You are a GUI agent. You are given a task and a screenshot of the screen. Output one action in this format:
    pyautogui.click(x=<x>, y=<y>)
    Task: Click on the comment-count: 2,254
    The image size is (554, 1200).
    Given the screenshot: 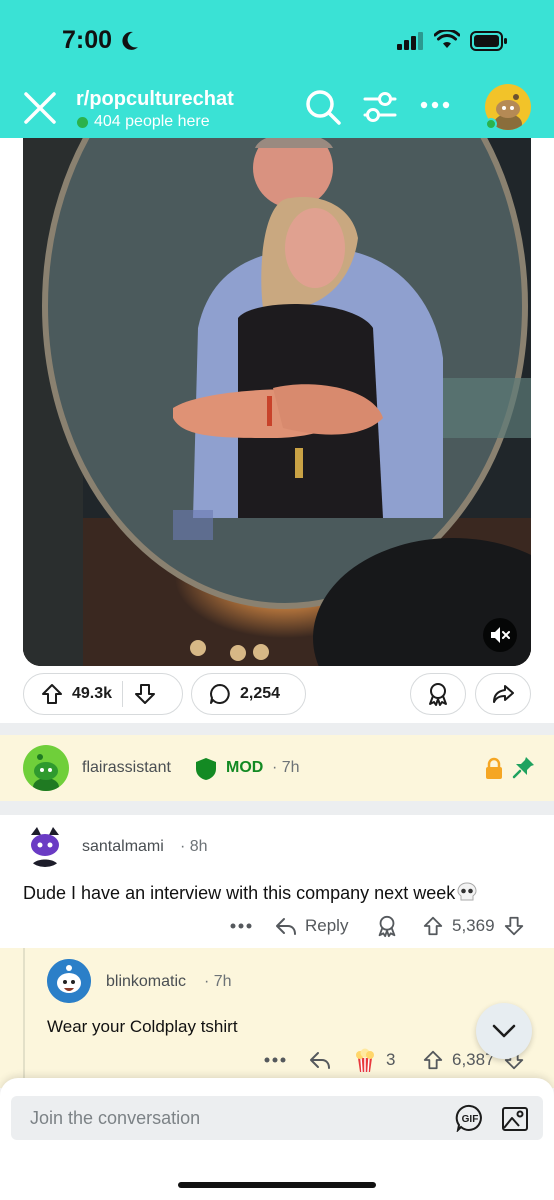 What is the action you would take?
    pyautogui.click(x=260, y=693)
    